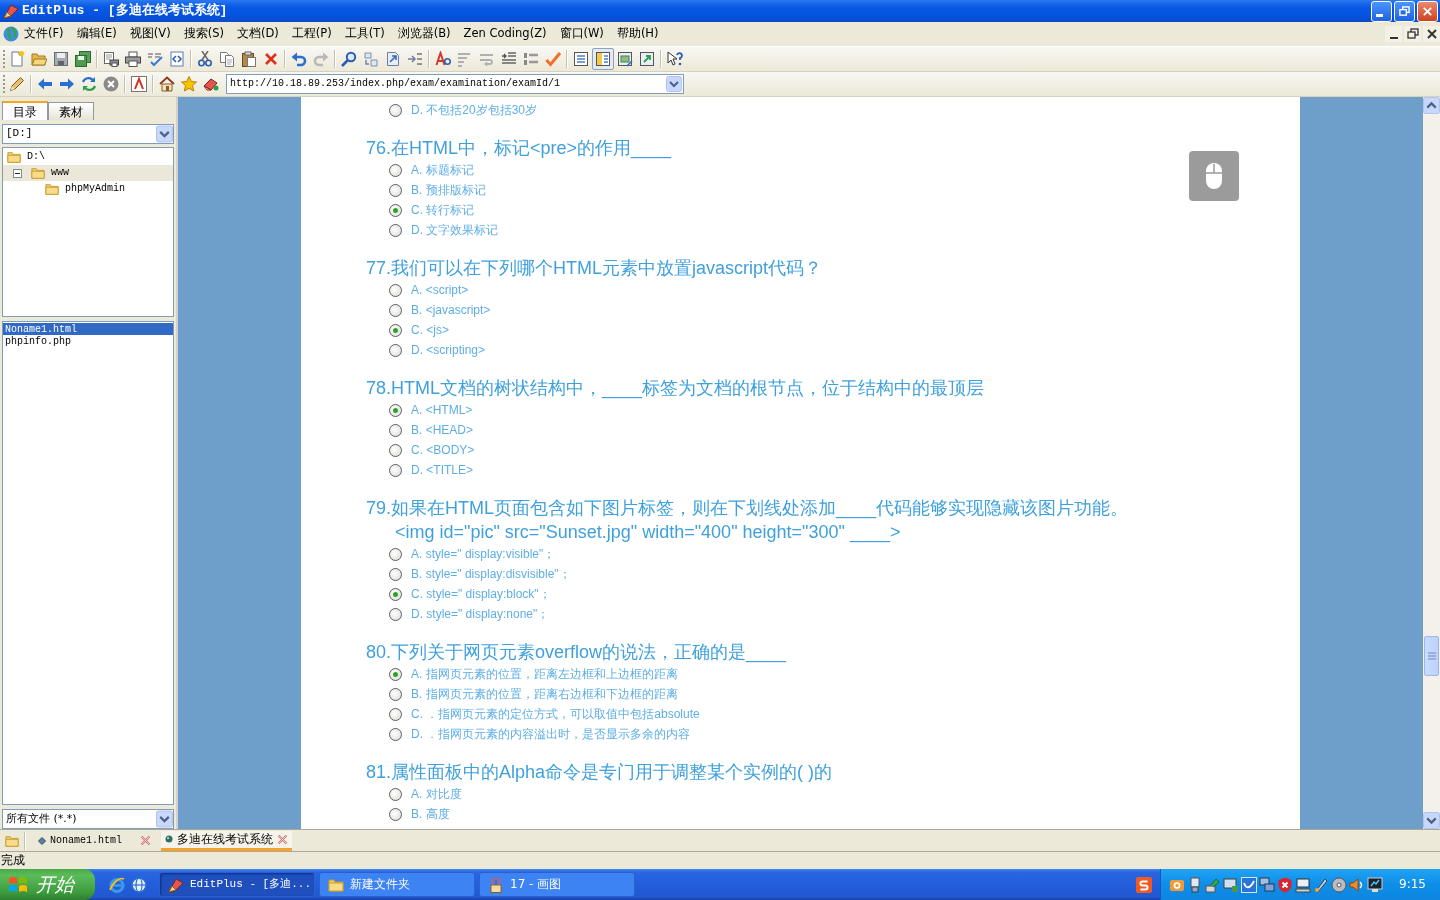  Describe the element at coordinates (442, 170) in the screenshot. I see `option-label: A. 标题标记` at that location.